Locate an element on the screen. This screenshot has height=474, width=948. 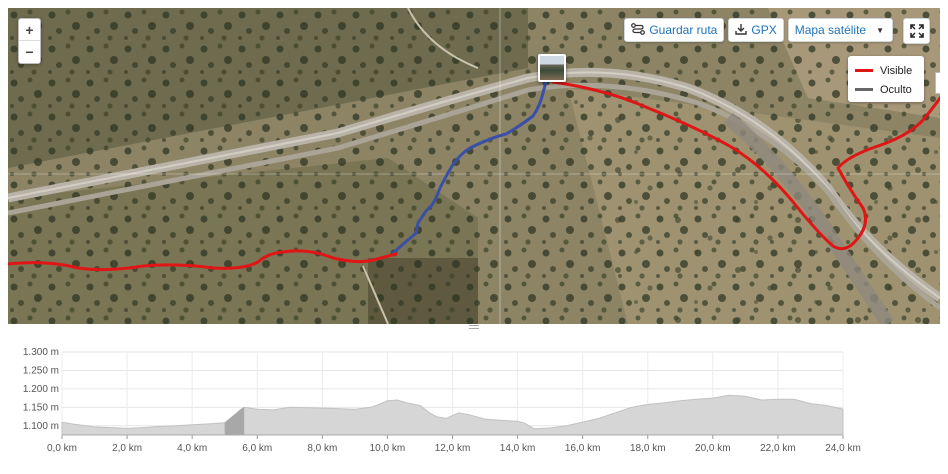
legend-label: Visible is located at coordinates (896, 70).